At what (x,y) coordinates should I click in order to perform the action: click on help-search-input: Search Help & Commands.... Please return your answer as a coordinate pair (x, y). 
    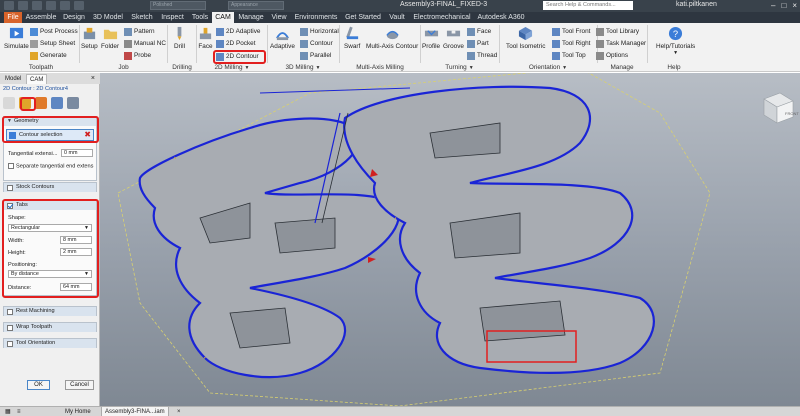
    Looking at the image, I should click on (588, 5).